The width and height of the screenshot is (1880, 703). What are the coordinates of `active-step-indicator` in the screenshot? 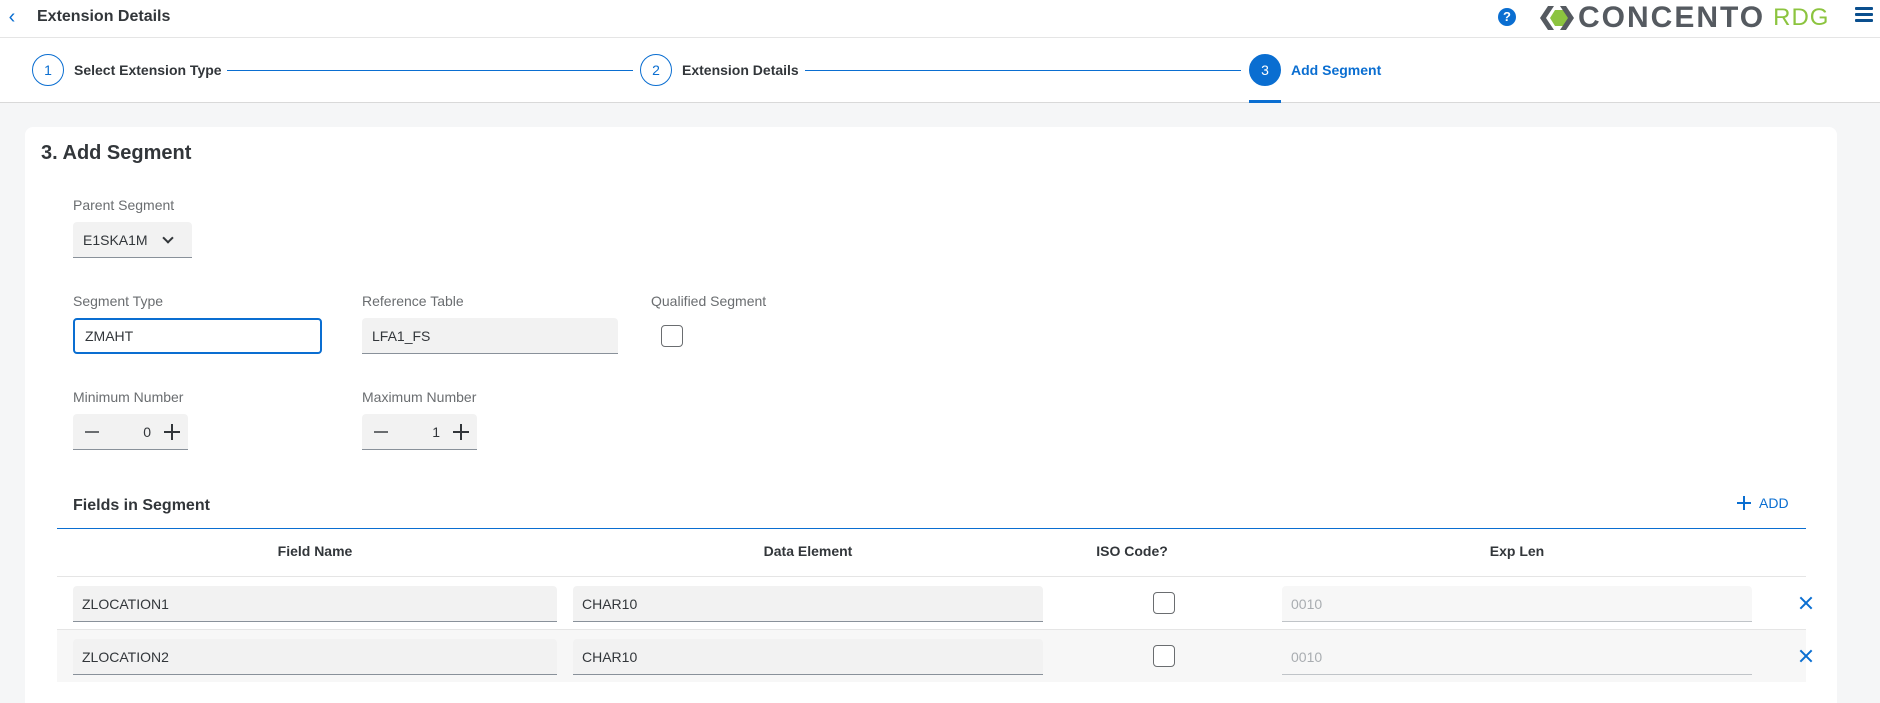 It's located at (1265, 101).